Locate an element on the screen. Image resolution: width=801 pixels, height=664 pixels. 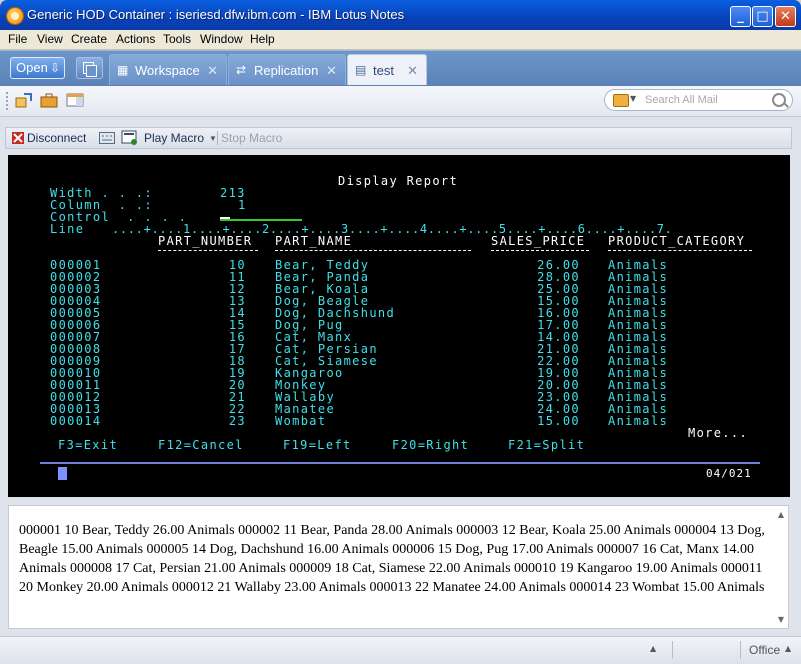
hod-toolbar: Disconnect Play Macro ▼ Stop Macro is located at coordinates (398, 138).